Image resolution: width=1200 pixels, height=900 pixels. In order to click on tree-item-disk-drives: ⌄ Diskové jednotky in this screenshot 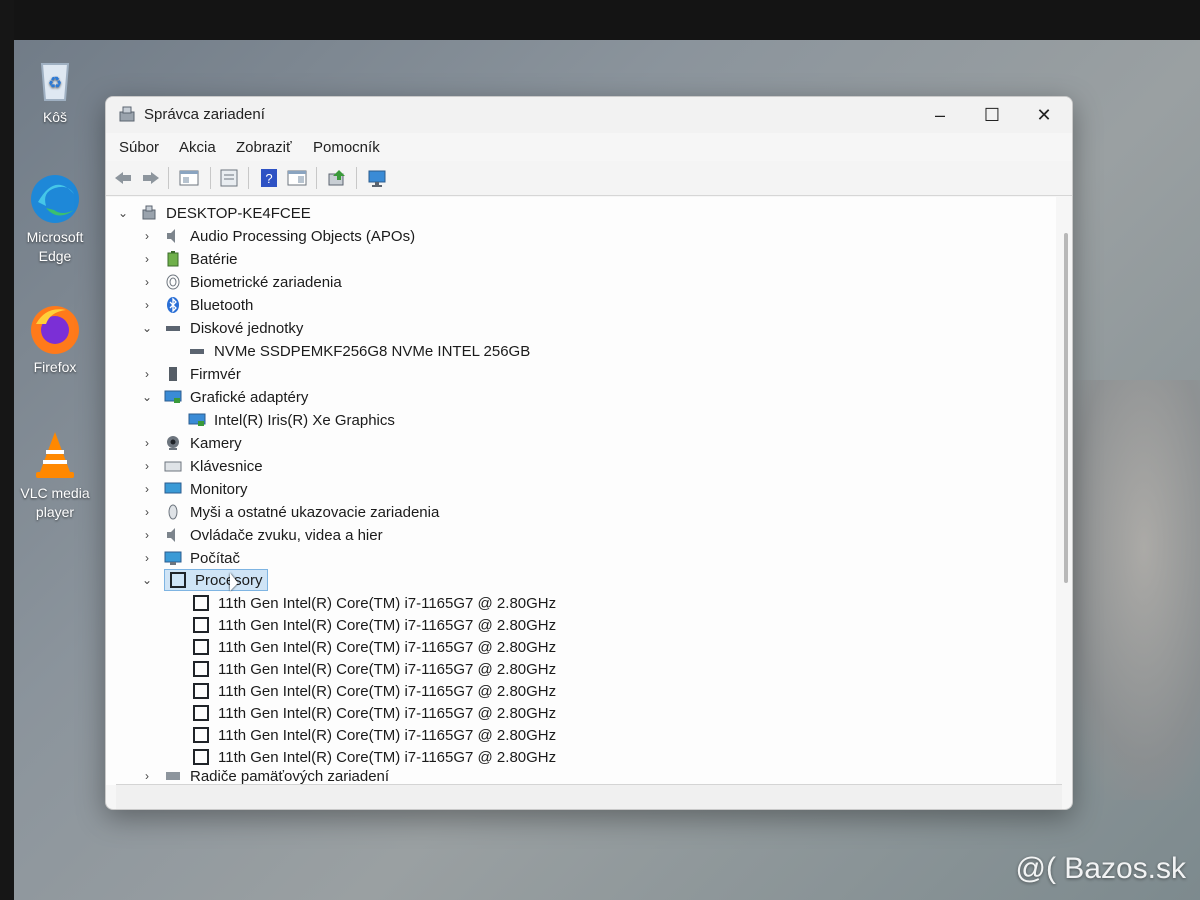, I will do `click(221, 328)`.